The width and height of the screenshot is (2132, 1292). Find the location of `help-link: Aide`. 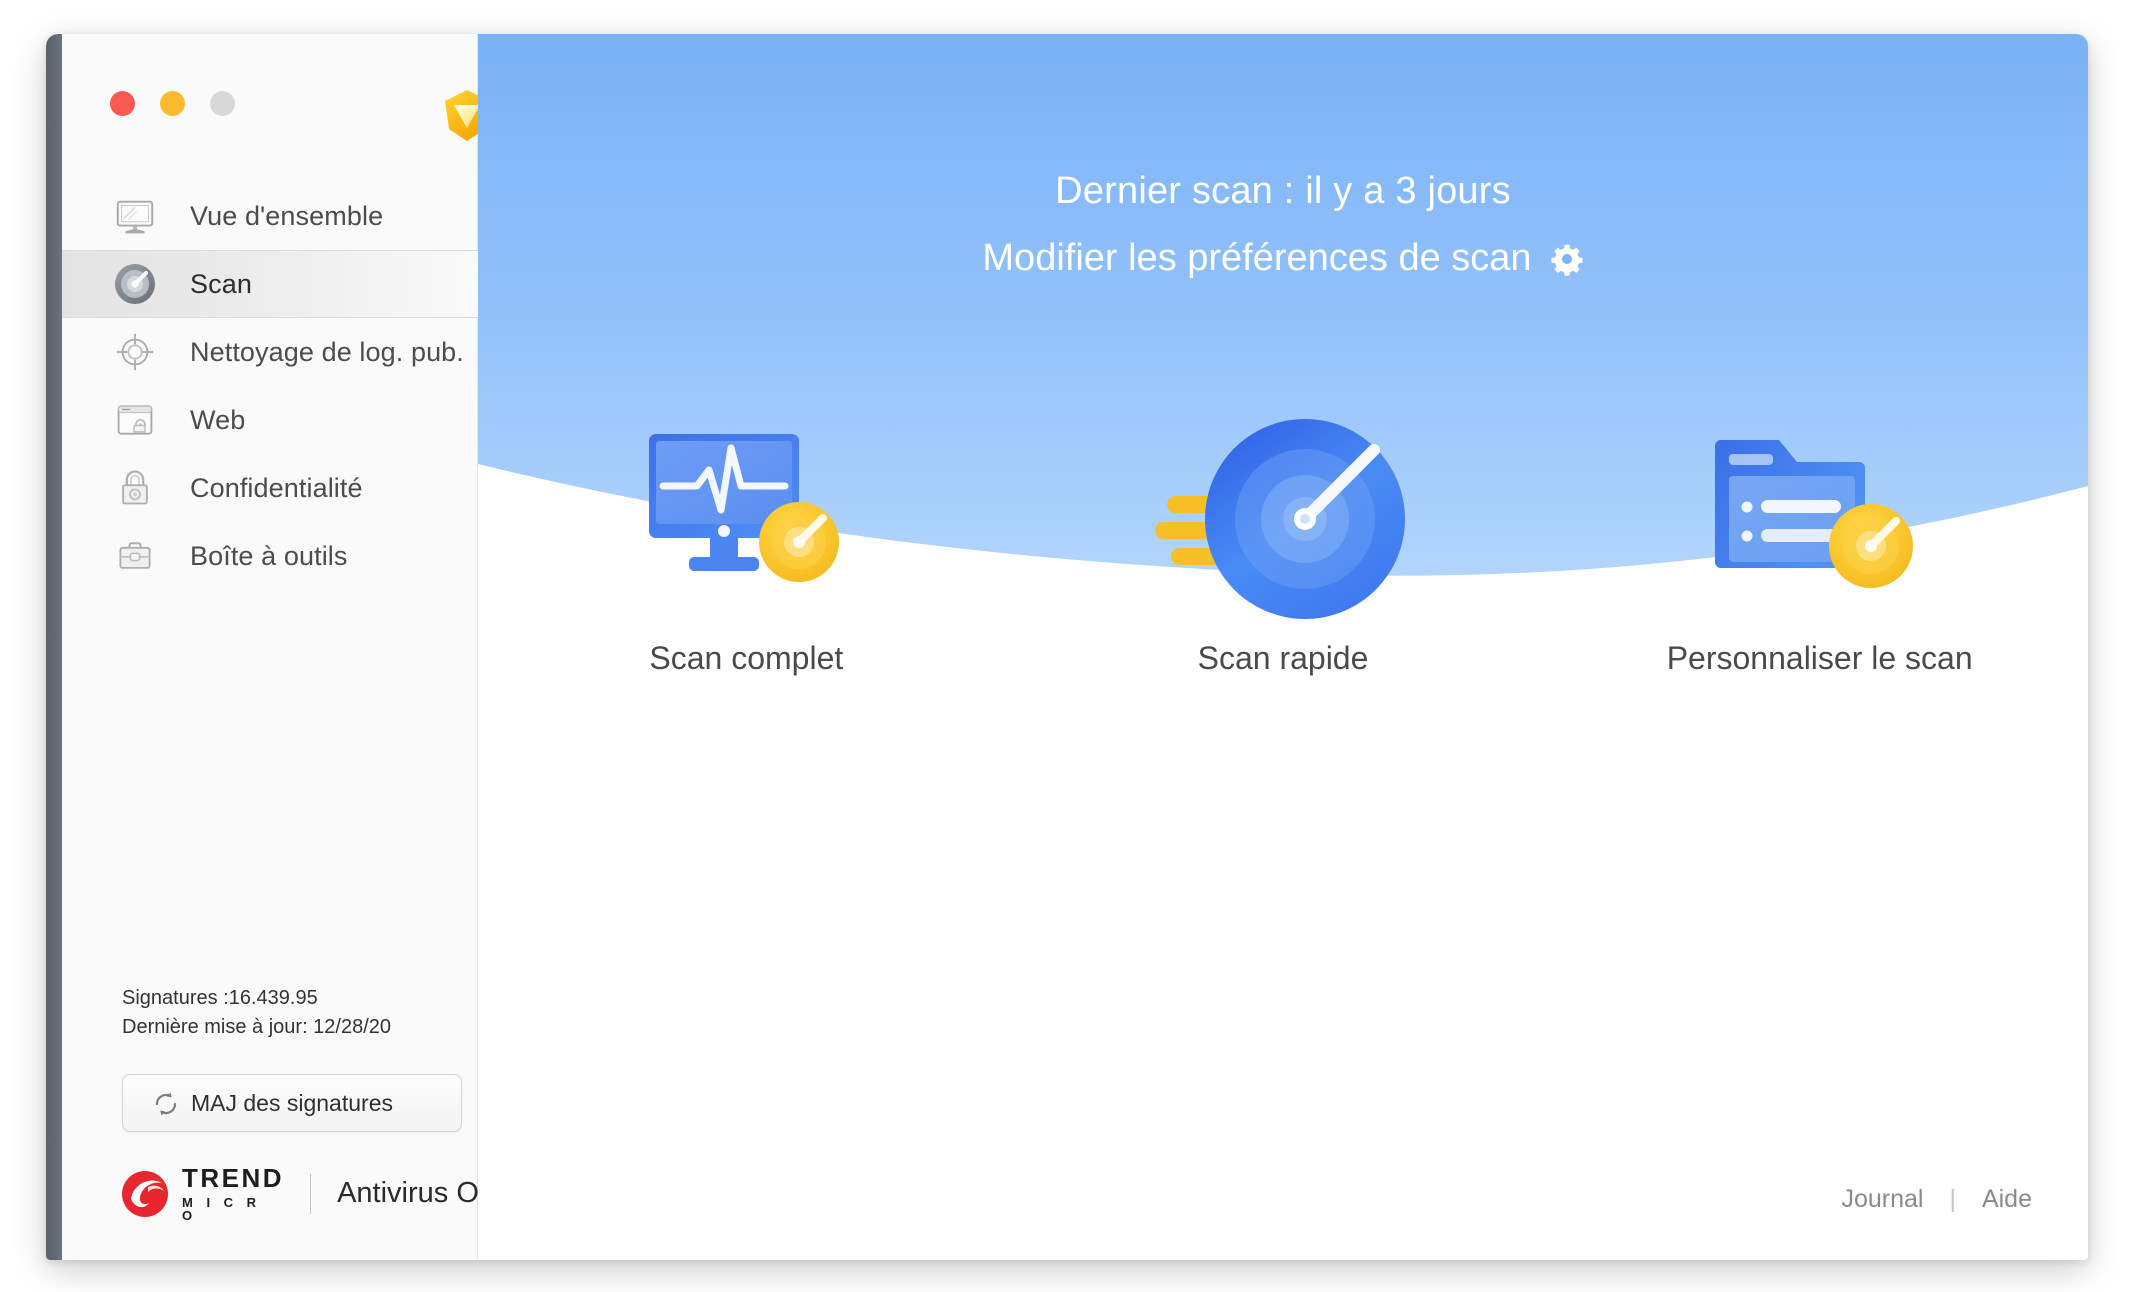

help-link: Aide is located at coordinates (2007, 1199).